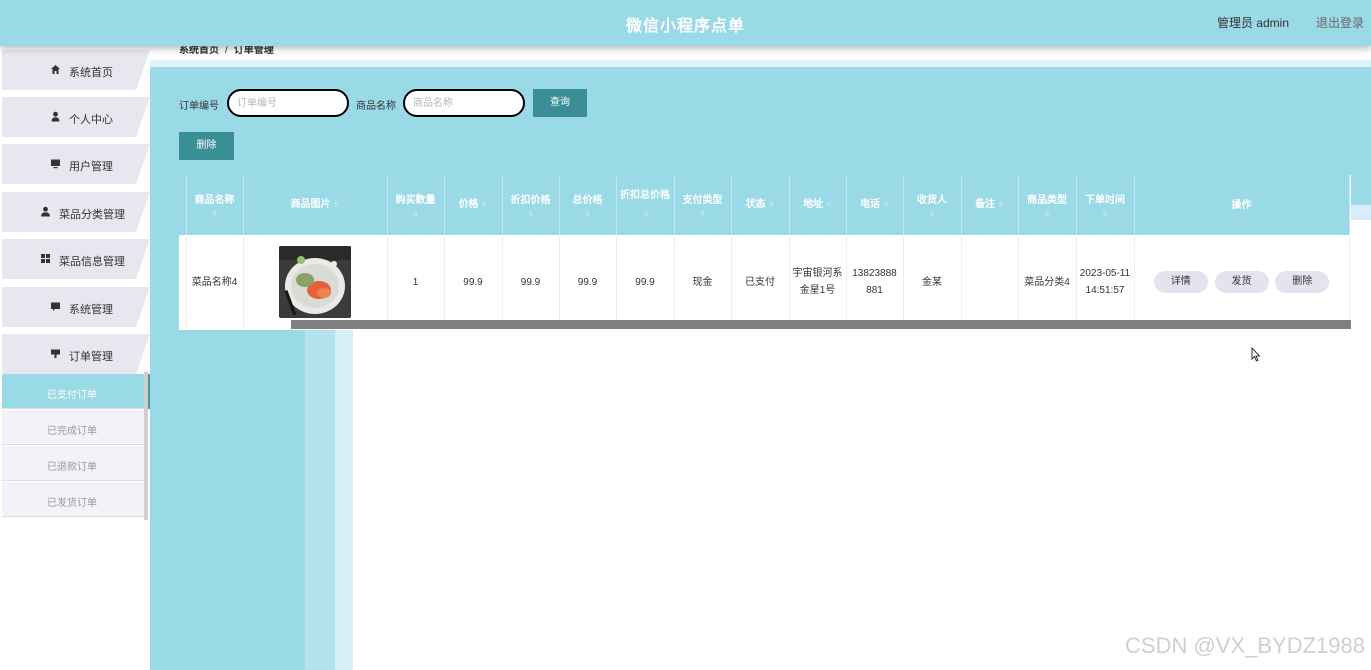 The width and height of the screenshot is (1371, 670). I want to click on user-icon, so click(55, 117).